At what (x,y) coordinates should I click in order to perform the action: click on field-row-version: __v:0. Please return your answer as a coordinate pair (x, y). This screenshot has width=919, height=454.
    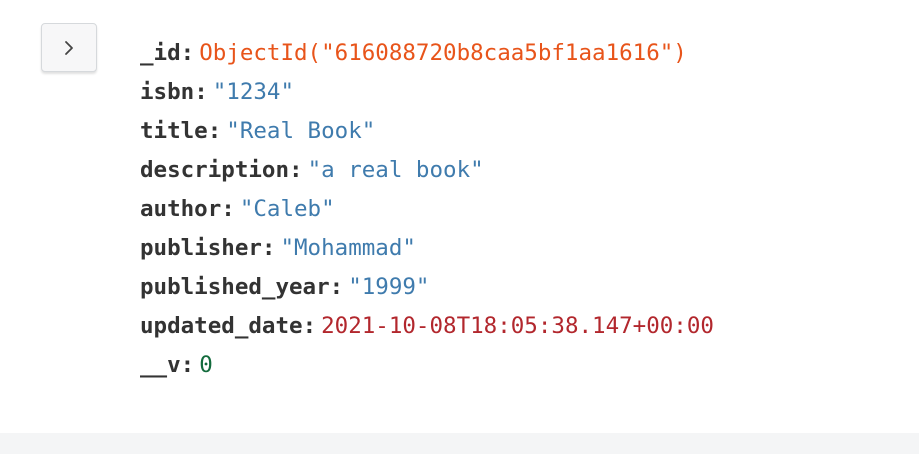
    Looking at the image, I should click on (427, 365).